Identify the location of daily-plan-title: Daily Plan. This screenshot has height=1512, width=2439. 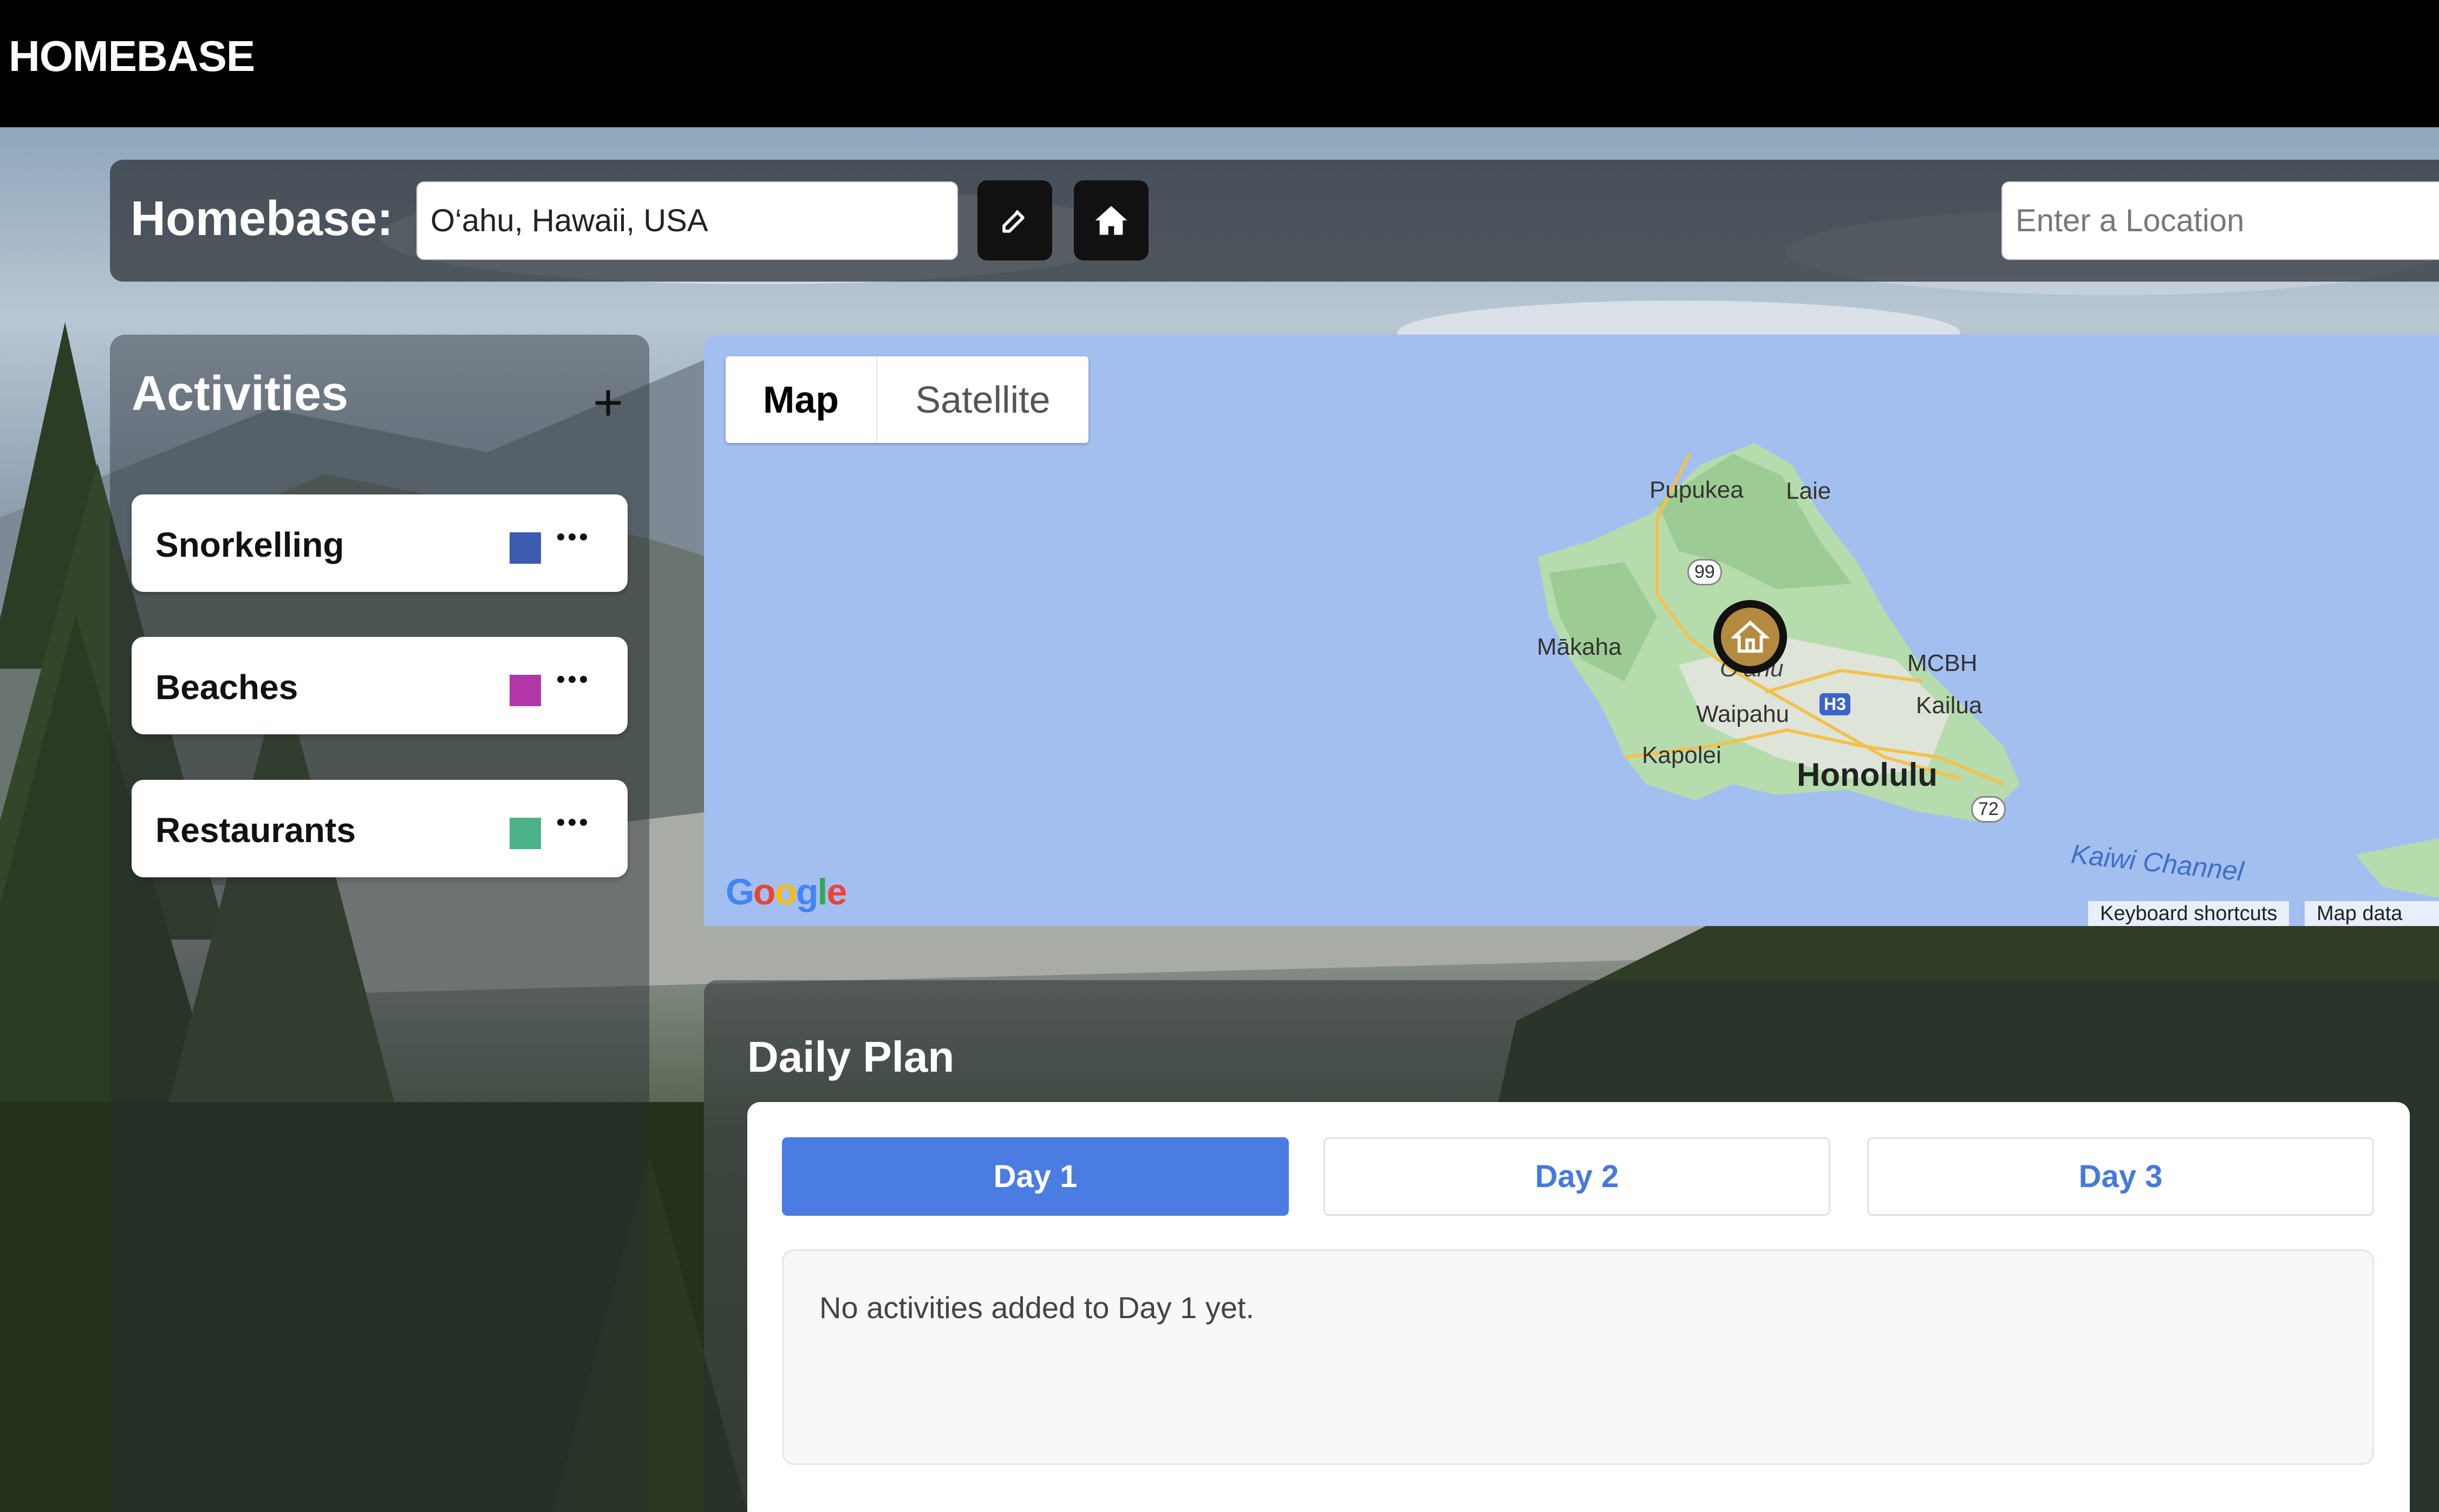
(851, 1057).